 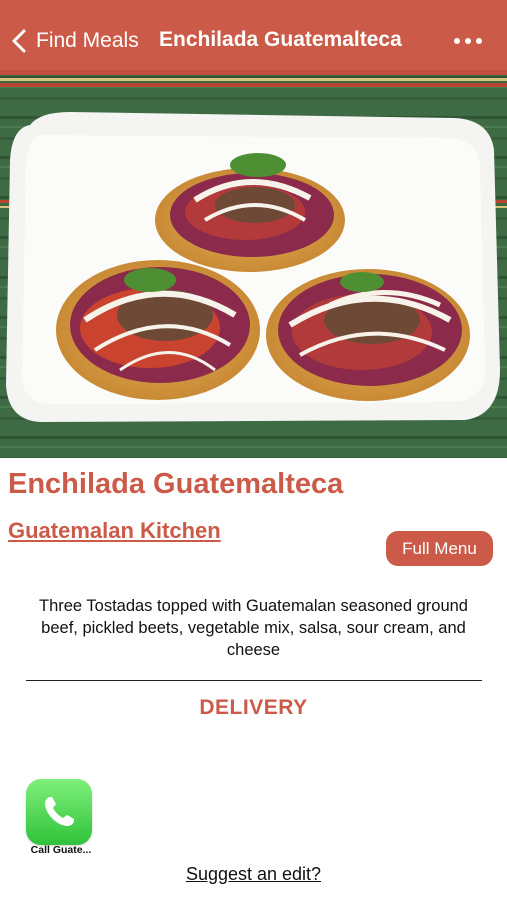 I want to click on nav-title: Enchilada Guatemalteca, so click(x=280, y=39).